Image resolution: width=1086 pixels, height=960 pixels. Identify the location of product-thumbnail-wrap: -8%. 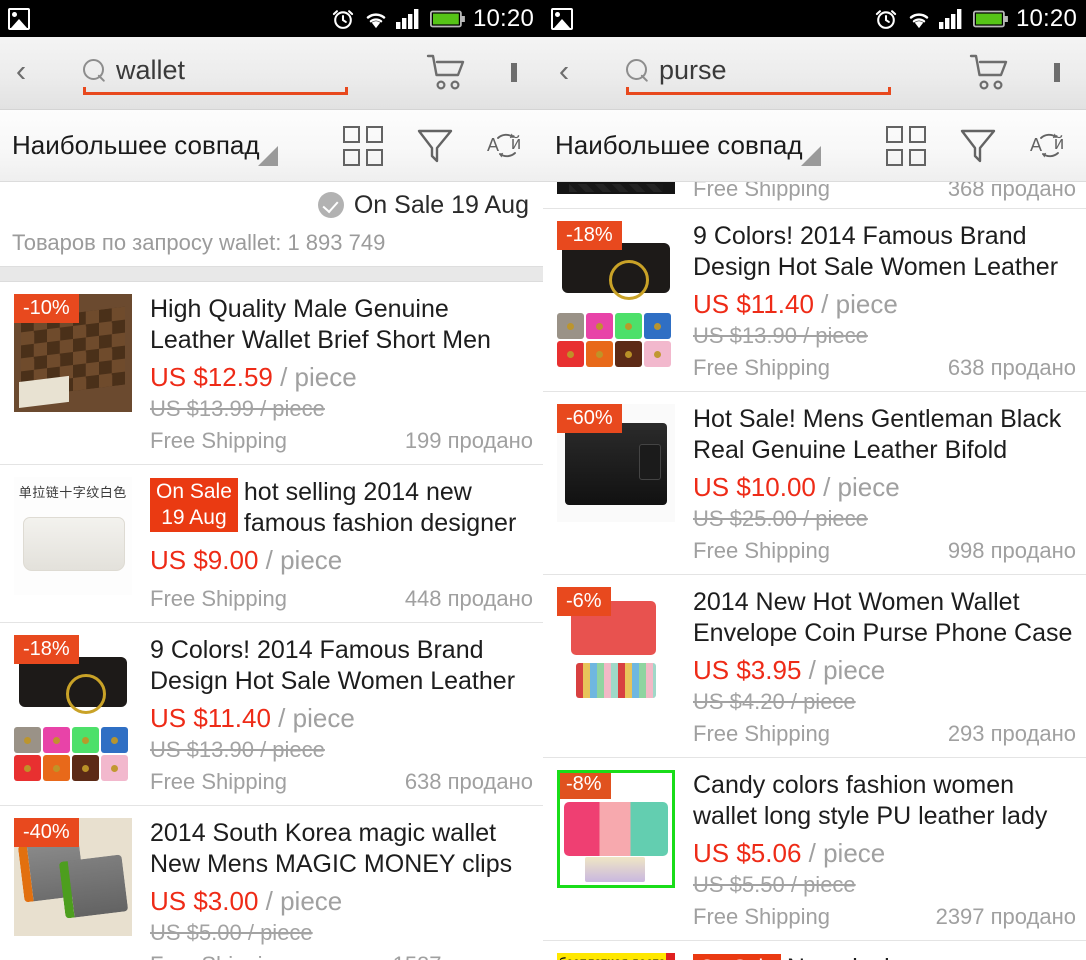
(616, 850).